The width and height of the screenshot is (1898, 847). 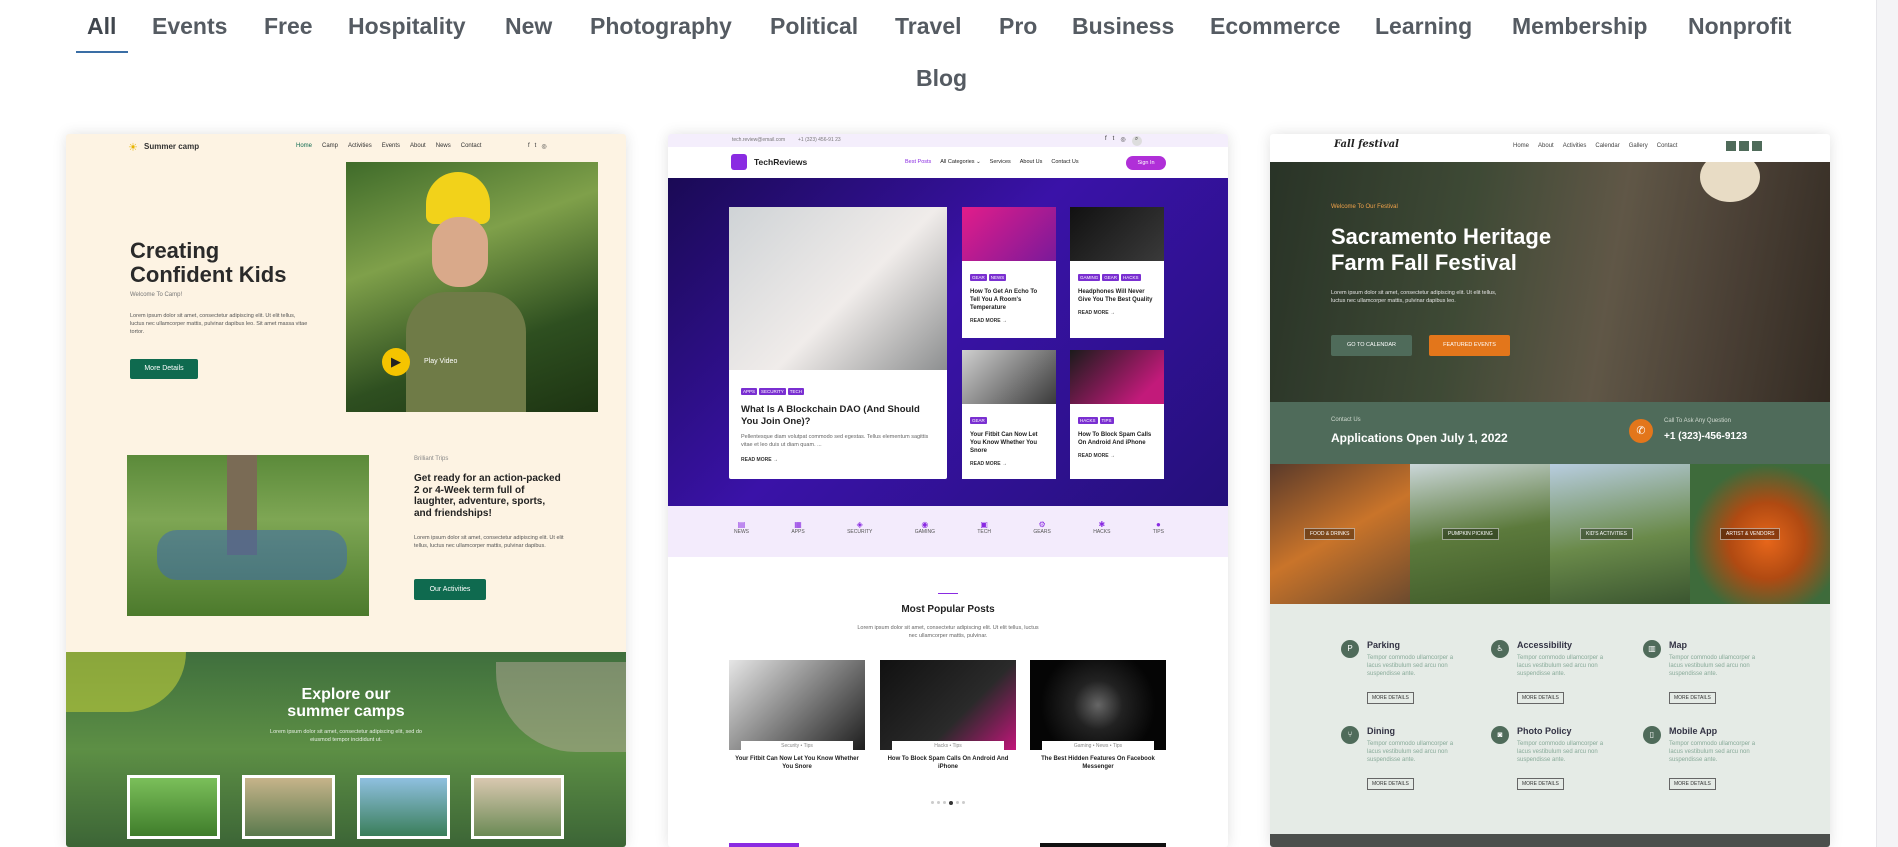 What do you see at coordinates (1064, 162) in the screenshot?
I see `nav-contact: Contact Us` at bounding box center [1064, 162].